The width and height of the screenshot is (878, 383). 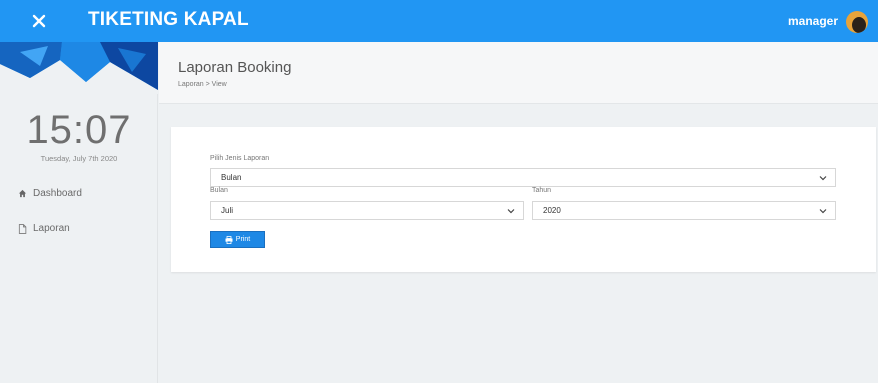 I want to click on page-header: Laporan Booking Laporan > View, so click(x=518, y=73).